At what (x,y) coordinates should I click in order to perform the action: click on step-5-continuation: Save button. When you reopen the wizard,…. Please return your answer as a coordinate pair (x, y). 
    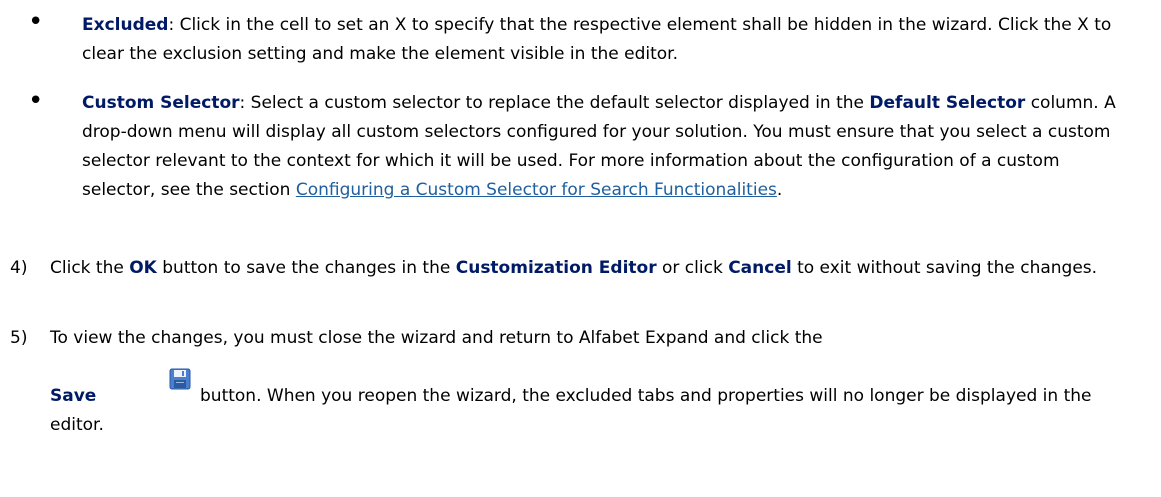
    Looking at the image, I should click on (597, 411).